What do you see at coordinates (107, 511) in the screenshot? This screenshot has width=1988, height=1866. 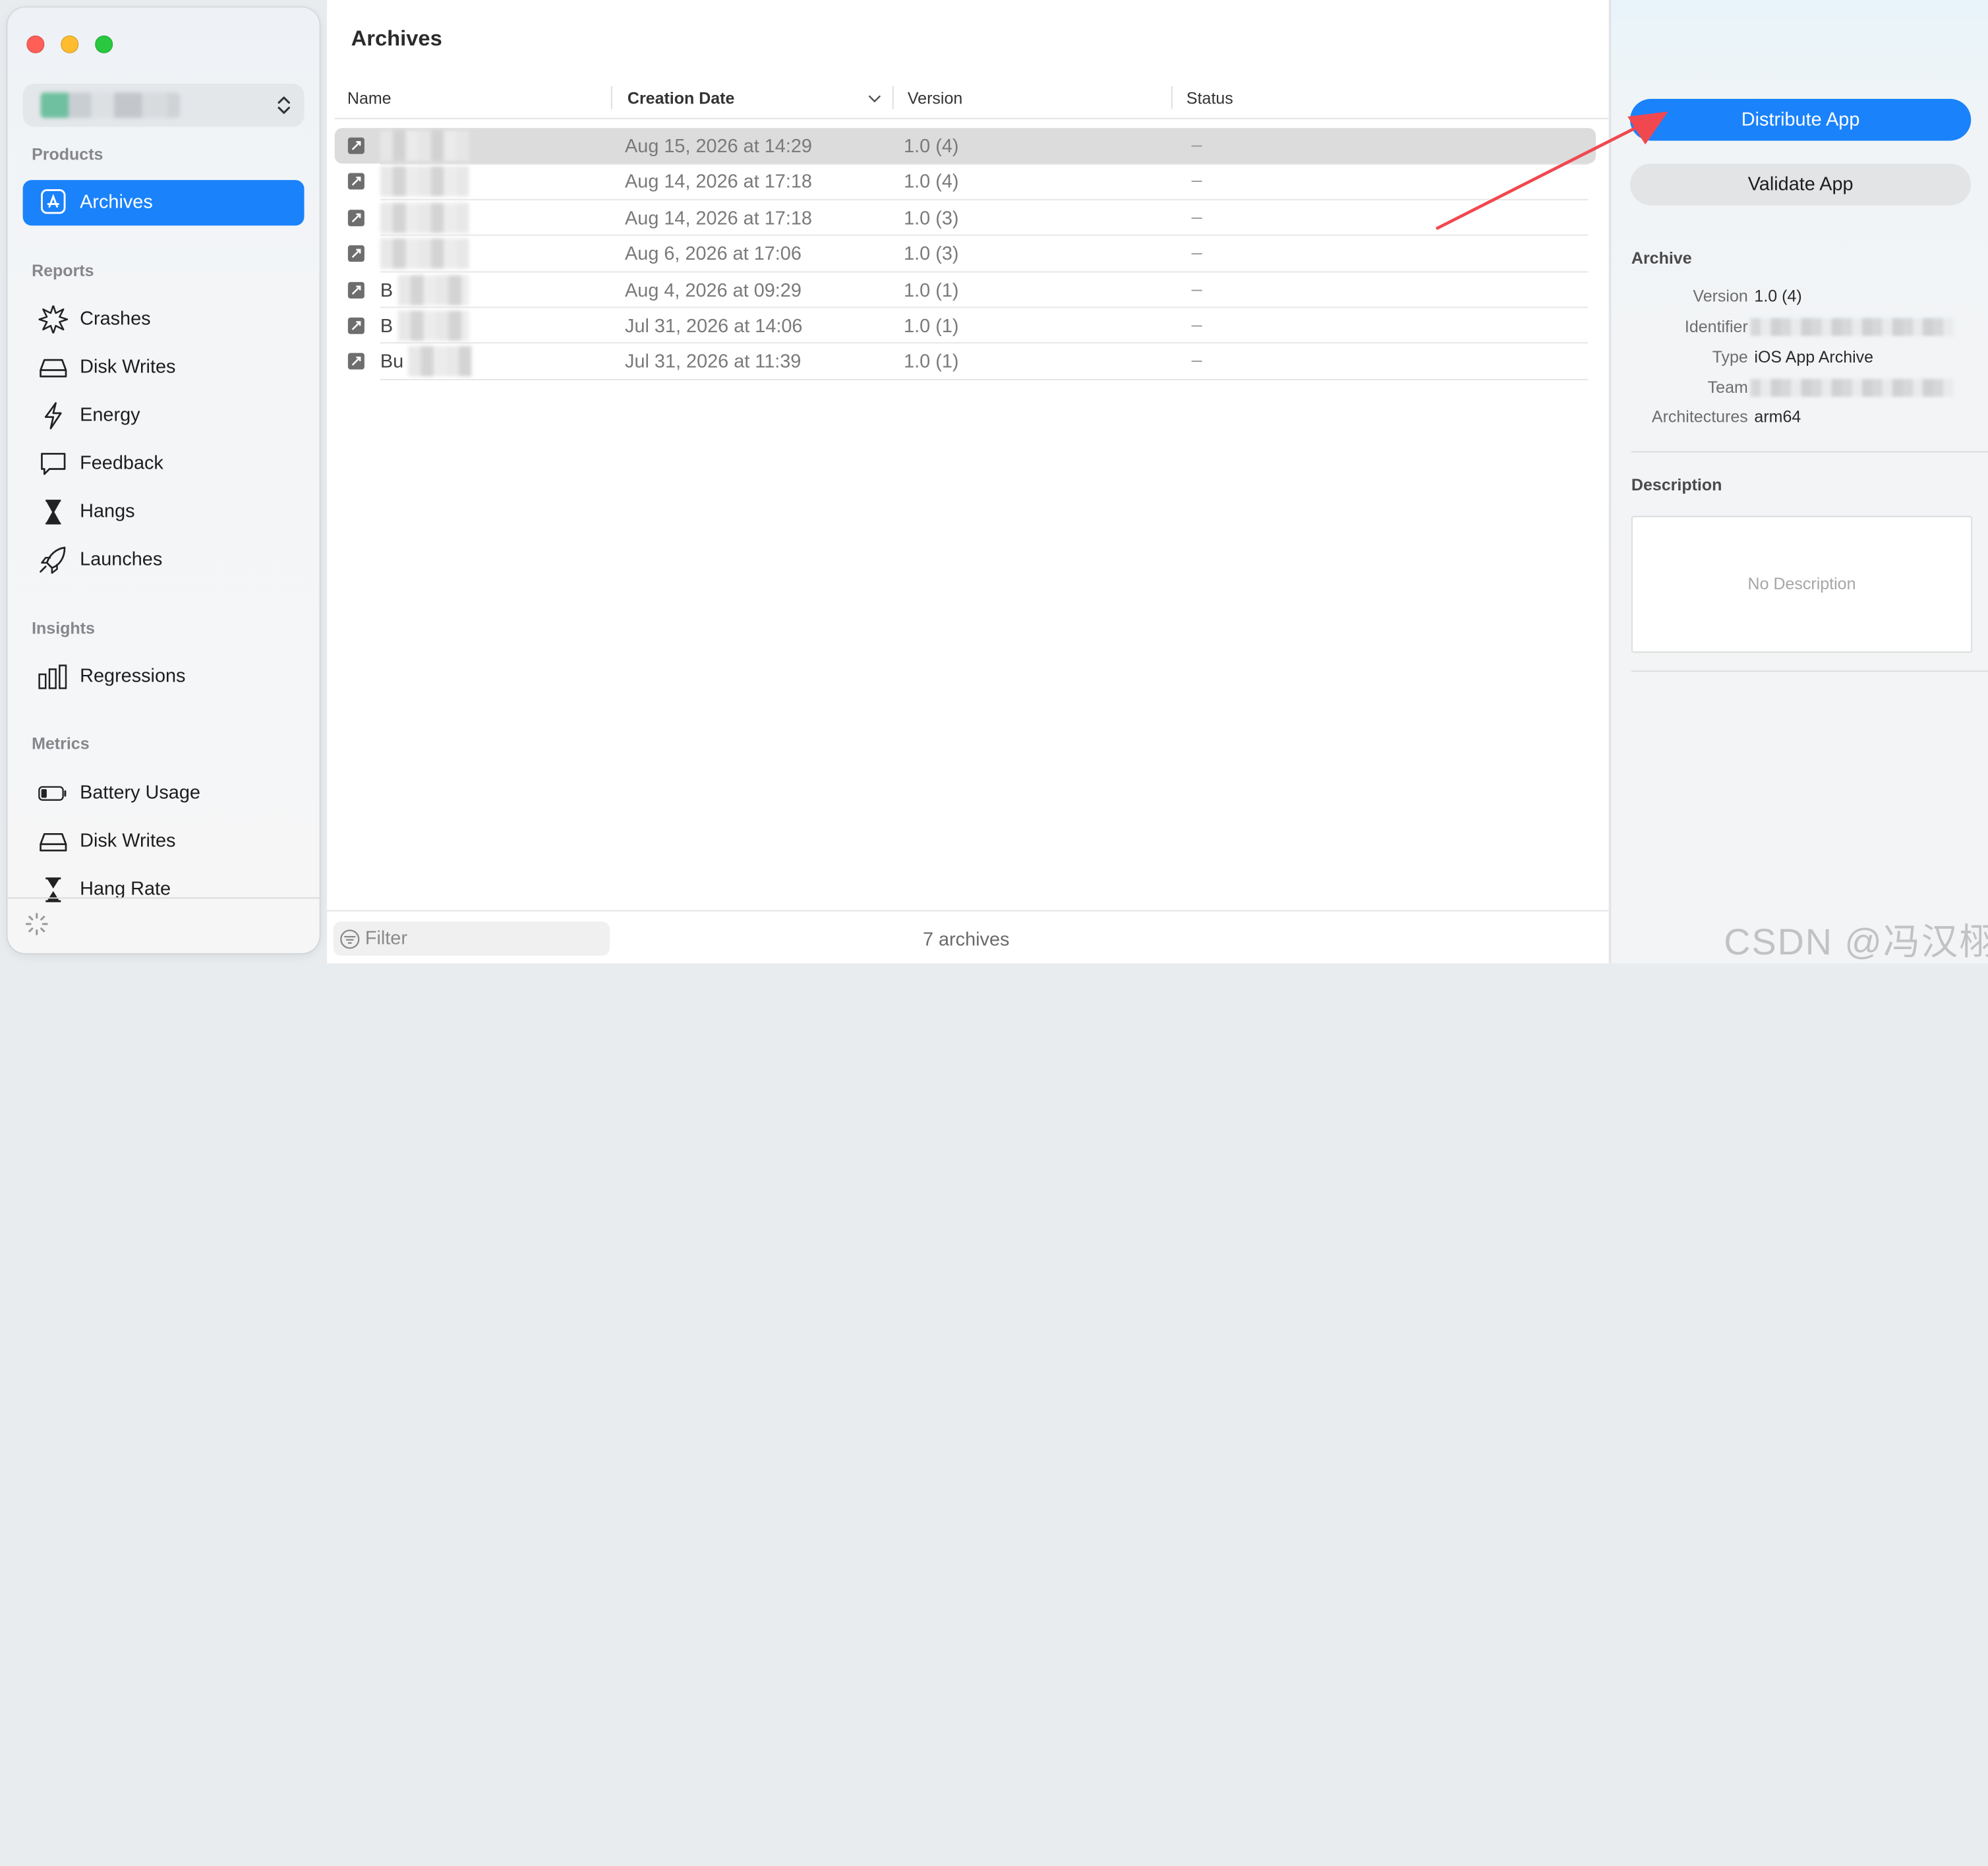 I see `sidebar-item-label: Hangs` at bounding box center [107, 511].